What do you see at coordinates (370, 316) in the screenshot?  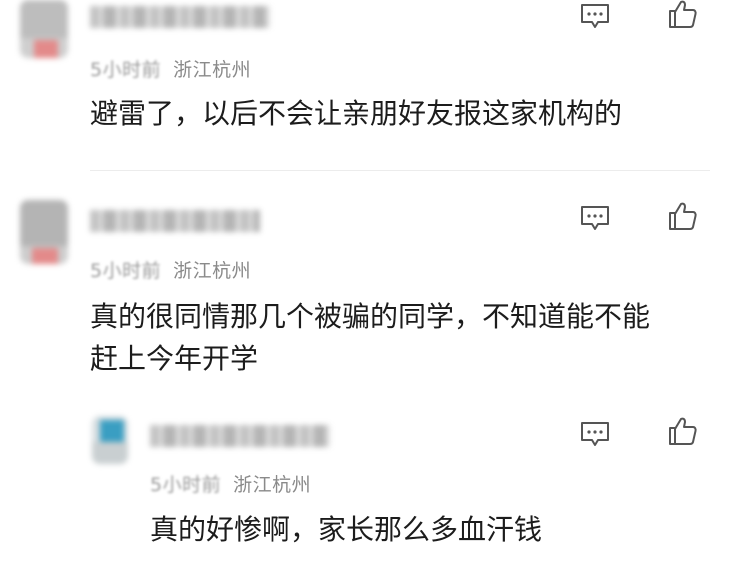 I see `comment-text-line: 真的很同情那几个被骗的同学，不知道能不能` at bounding box center [370, 316].